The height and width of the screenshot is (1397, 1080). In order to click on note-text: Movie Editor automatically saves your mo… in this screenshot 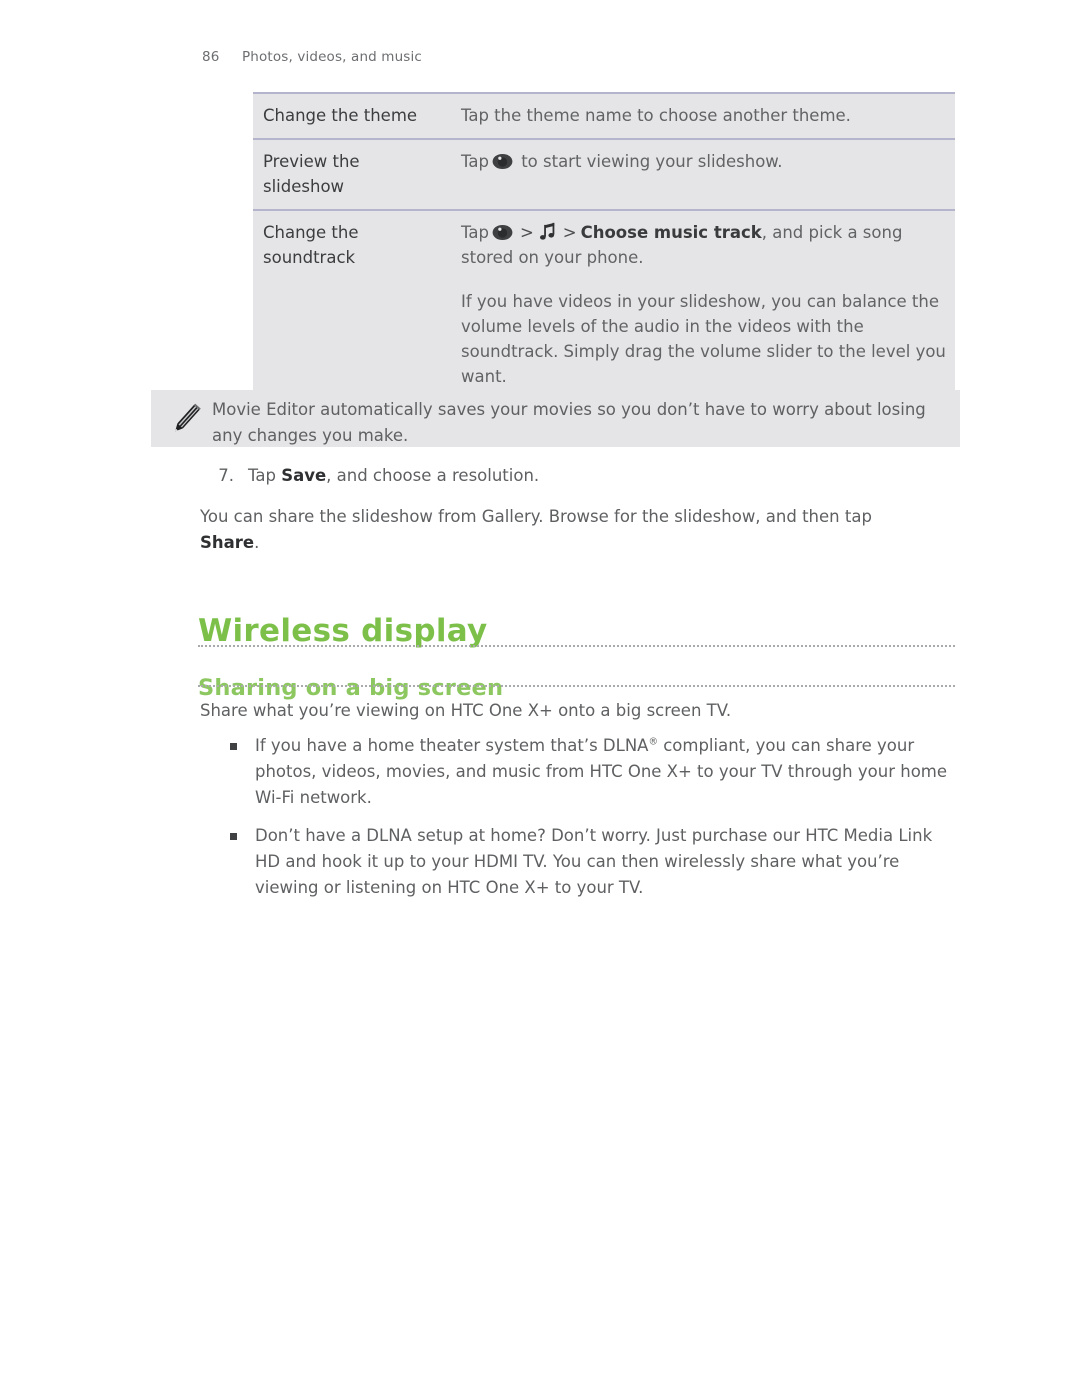, I will do `click(569, 422)`.